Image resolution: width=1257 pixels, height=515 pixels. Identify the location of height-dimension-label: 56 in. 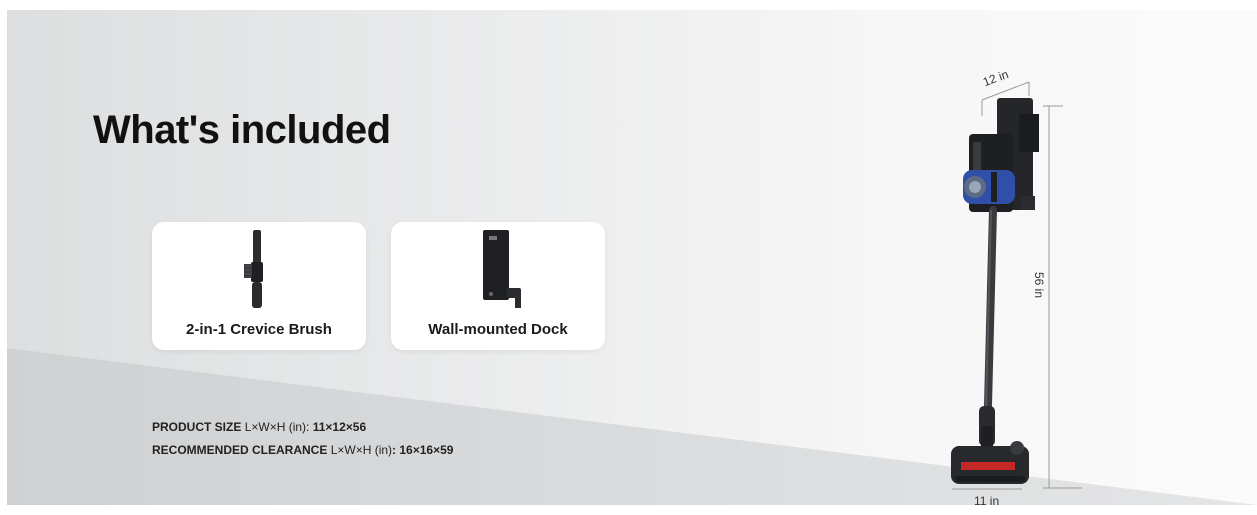
(1039, 285).